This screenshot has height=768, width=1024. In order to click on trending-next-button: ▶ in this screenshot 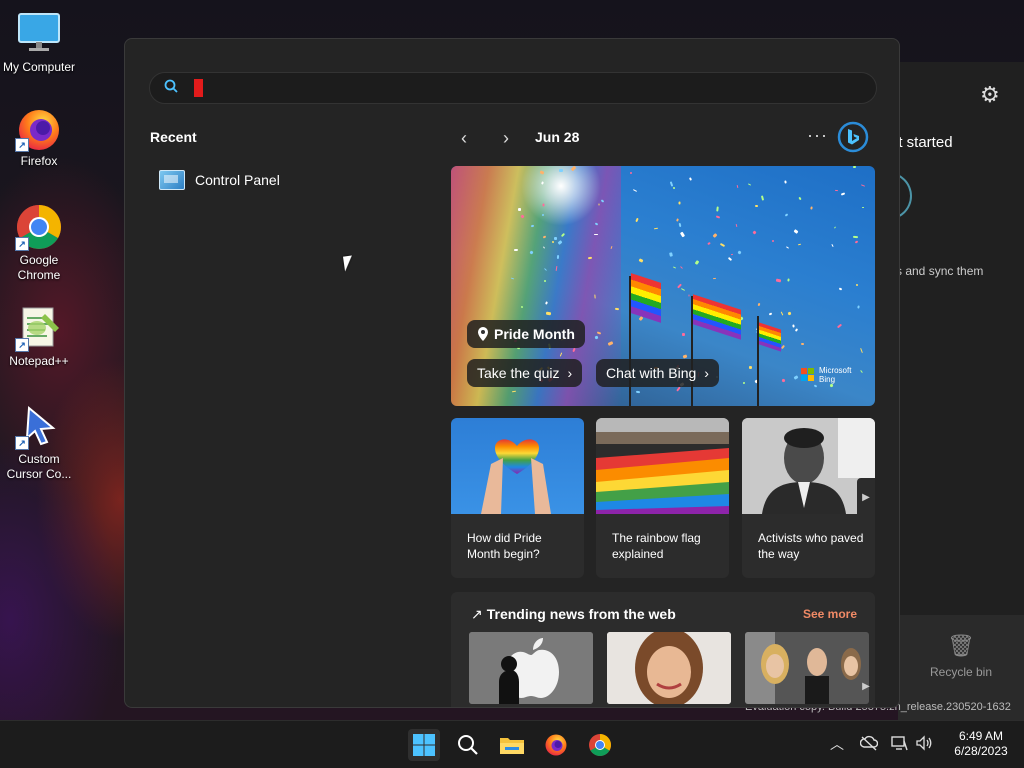, I will do `click(866, 687)`.